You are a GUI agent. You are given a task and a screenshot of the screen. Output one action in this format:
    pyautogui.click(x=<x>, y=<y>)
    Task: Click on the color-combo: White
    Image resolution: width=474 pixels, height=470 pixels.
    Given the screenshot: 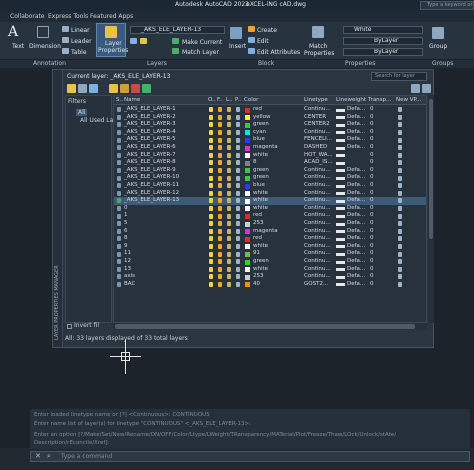 What is the action you would take?
    pyautogui.click(x=383, y=30)
    